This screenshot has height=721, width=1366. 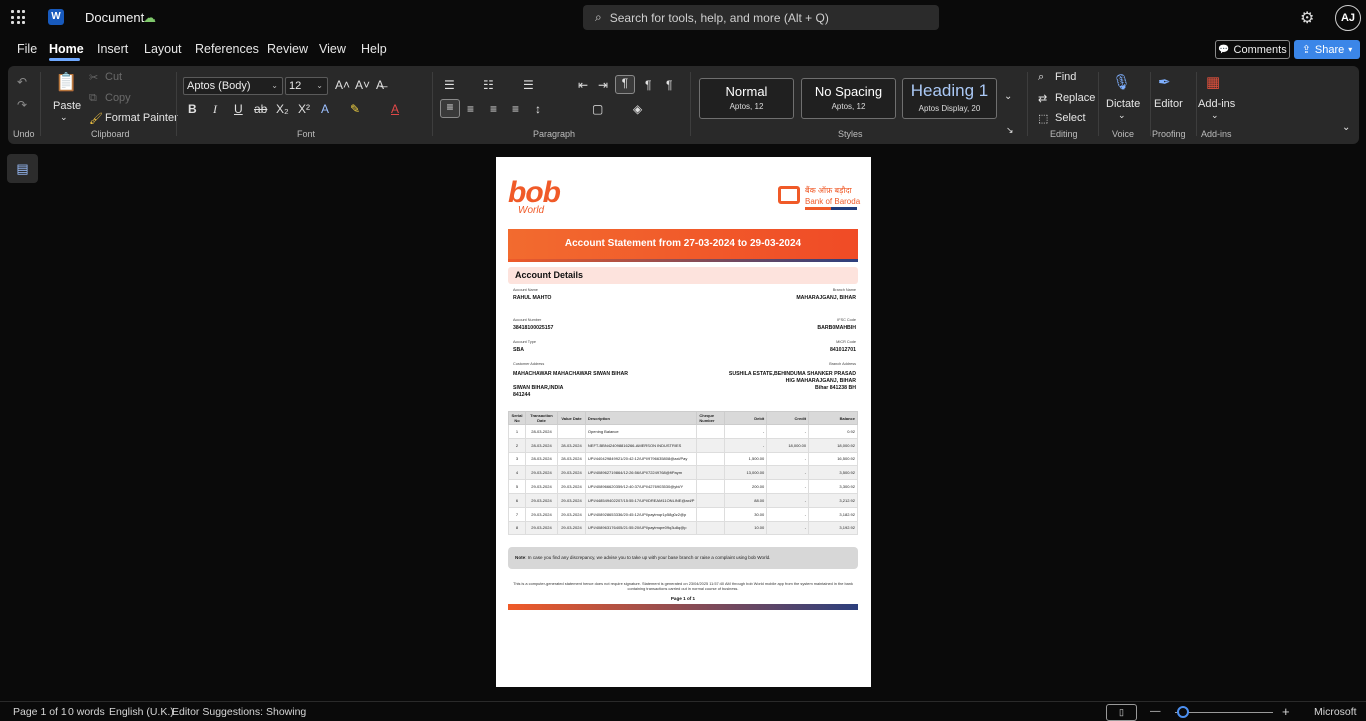 I want to click on add-ins-icon: ▦, so click(x=1213, y=82).